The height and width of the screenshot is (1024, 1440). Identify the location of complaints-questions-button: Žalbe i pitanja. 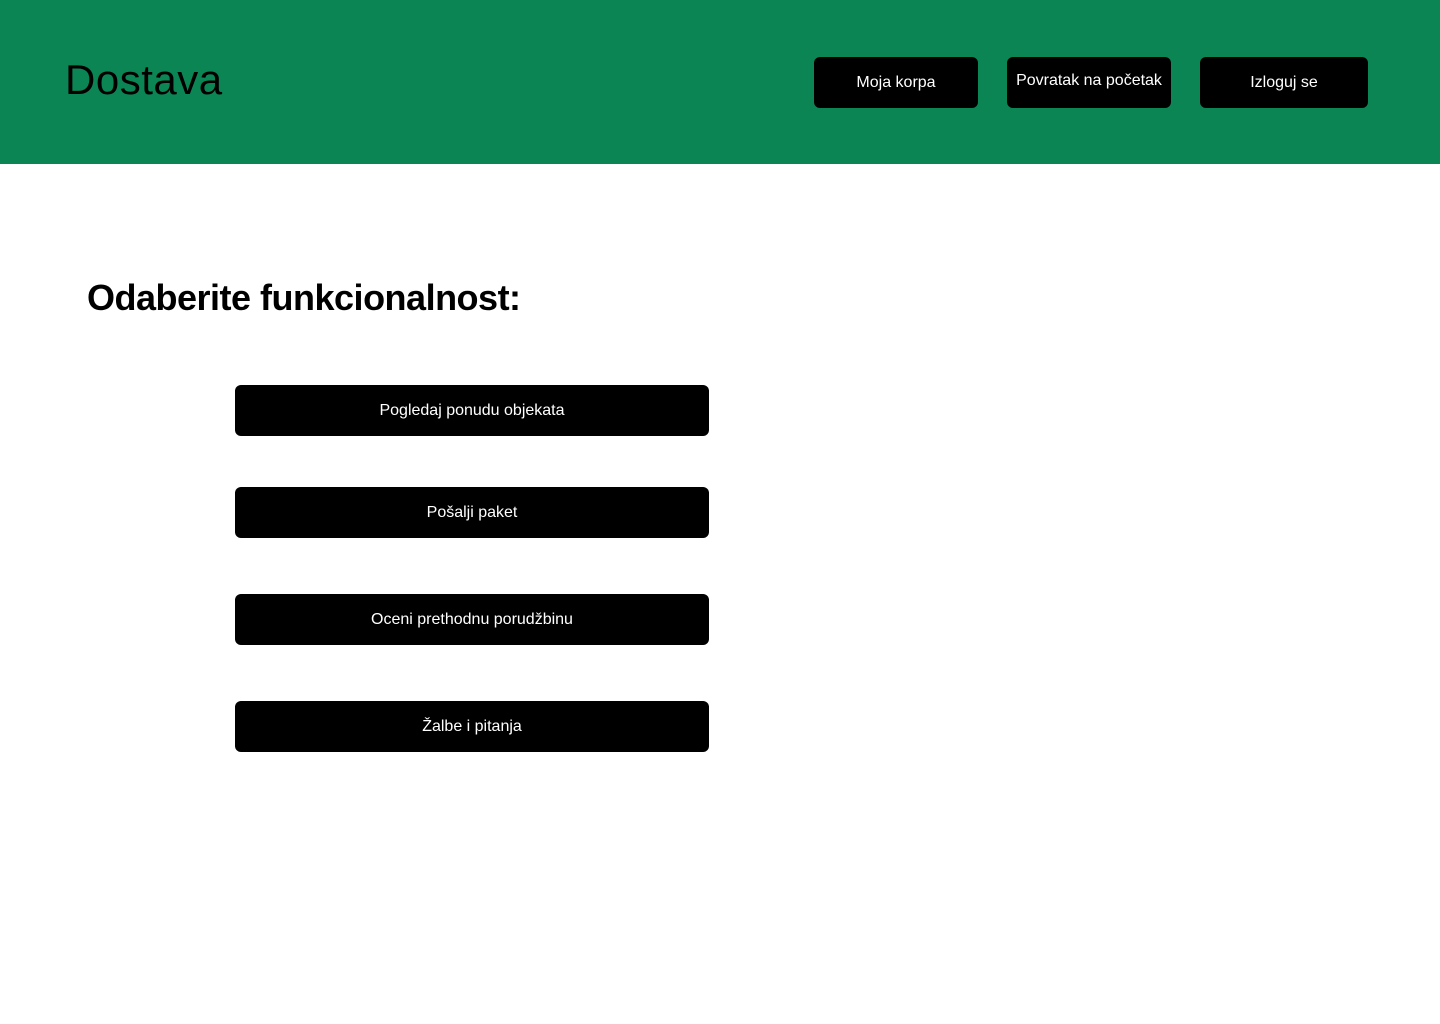
(472, 726).